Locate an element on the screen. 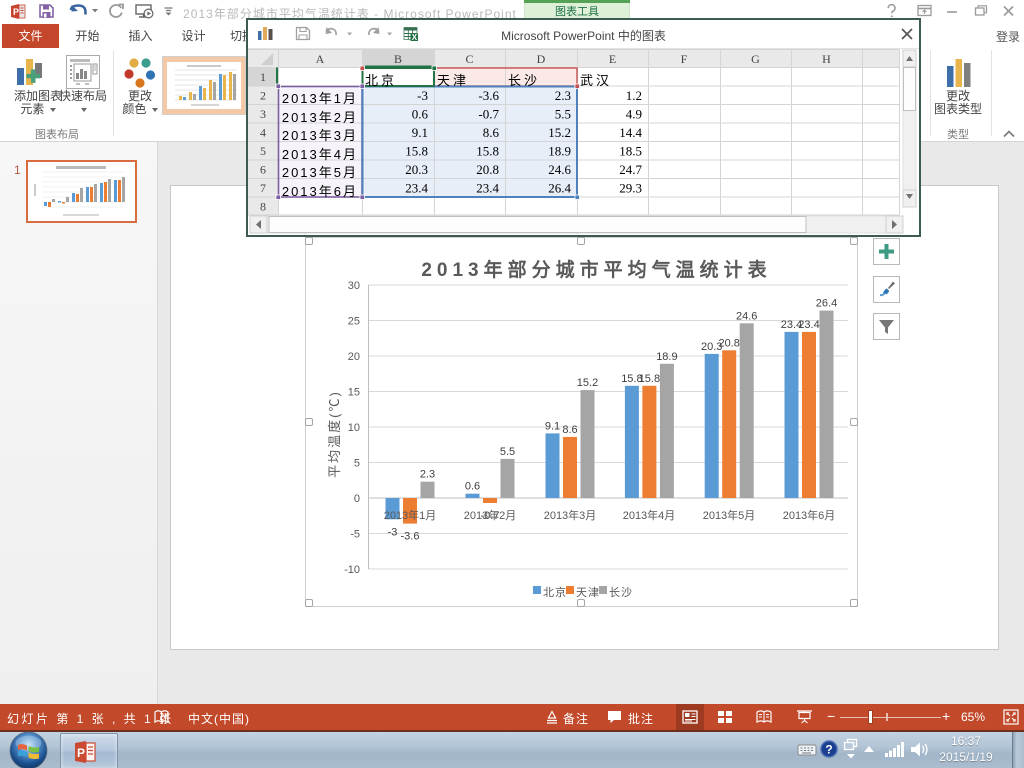  svg-text: 14.4 is located at coordinates (630, 132).